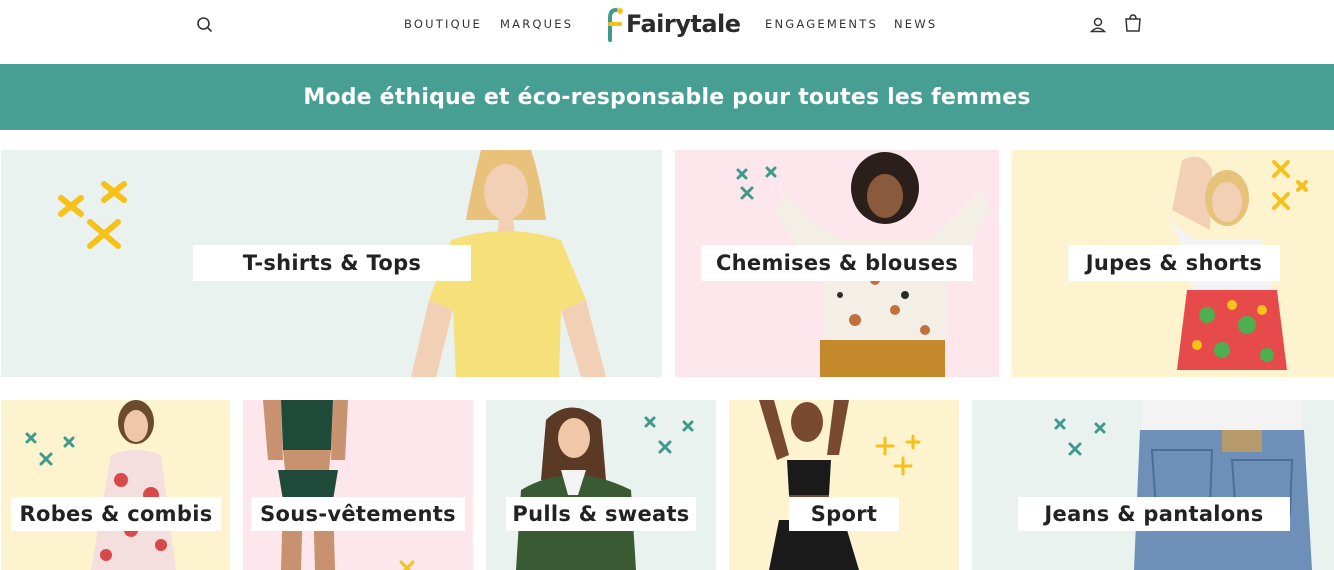 The height and width of the screenshot is (570, 1334). What do you see at coordinates (536, 24) in the screenshot?
I see `nav-marques: MARQUES` at bounding box center [536, 24].